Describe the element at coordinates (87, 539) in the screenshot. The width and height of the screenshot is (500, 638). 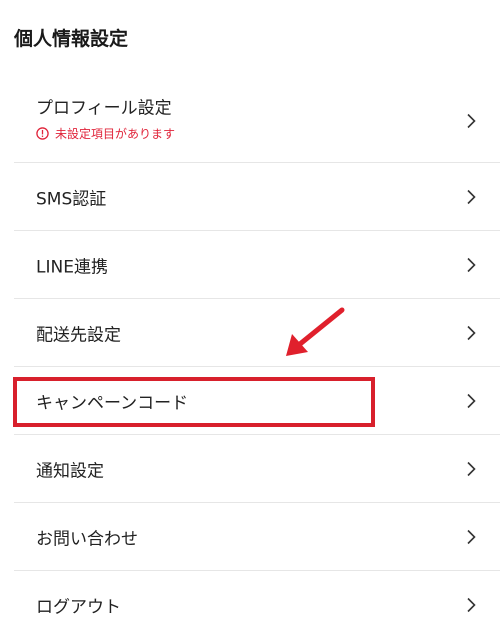
I see `menu-item-label: お問い合わせ` at that location.